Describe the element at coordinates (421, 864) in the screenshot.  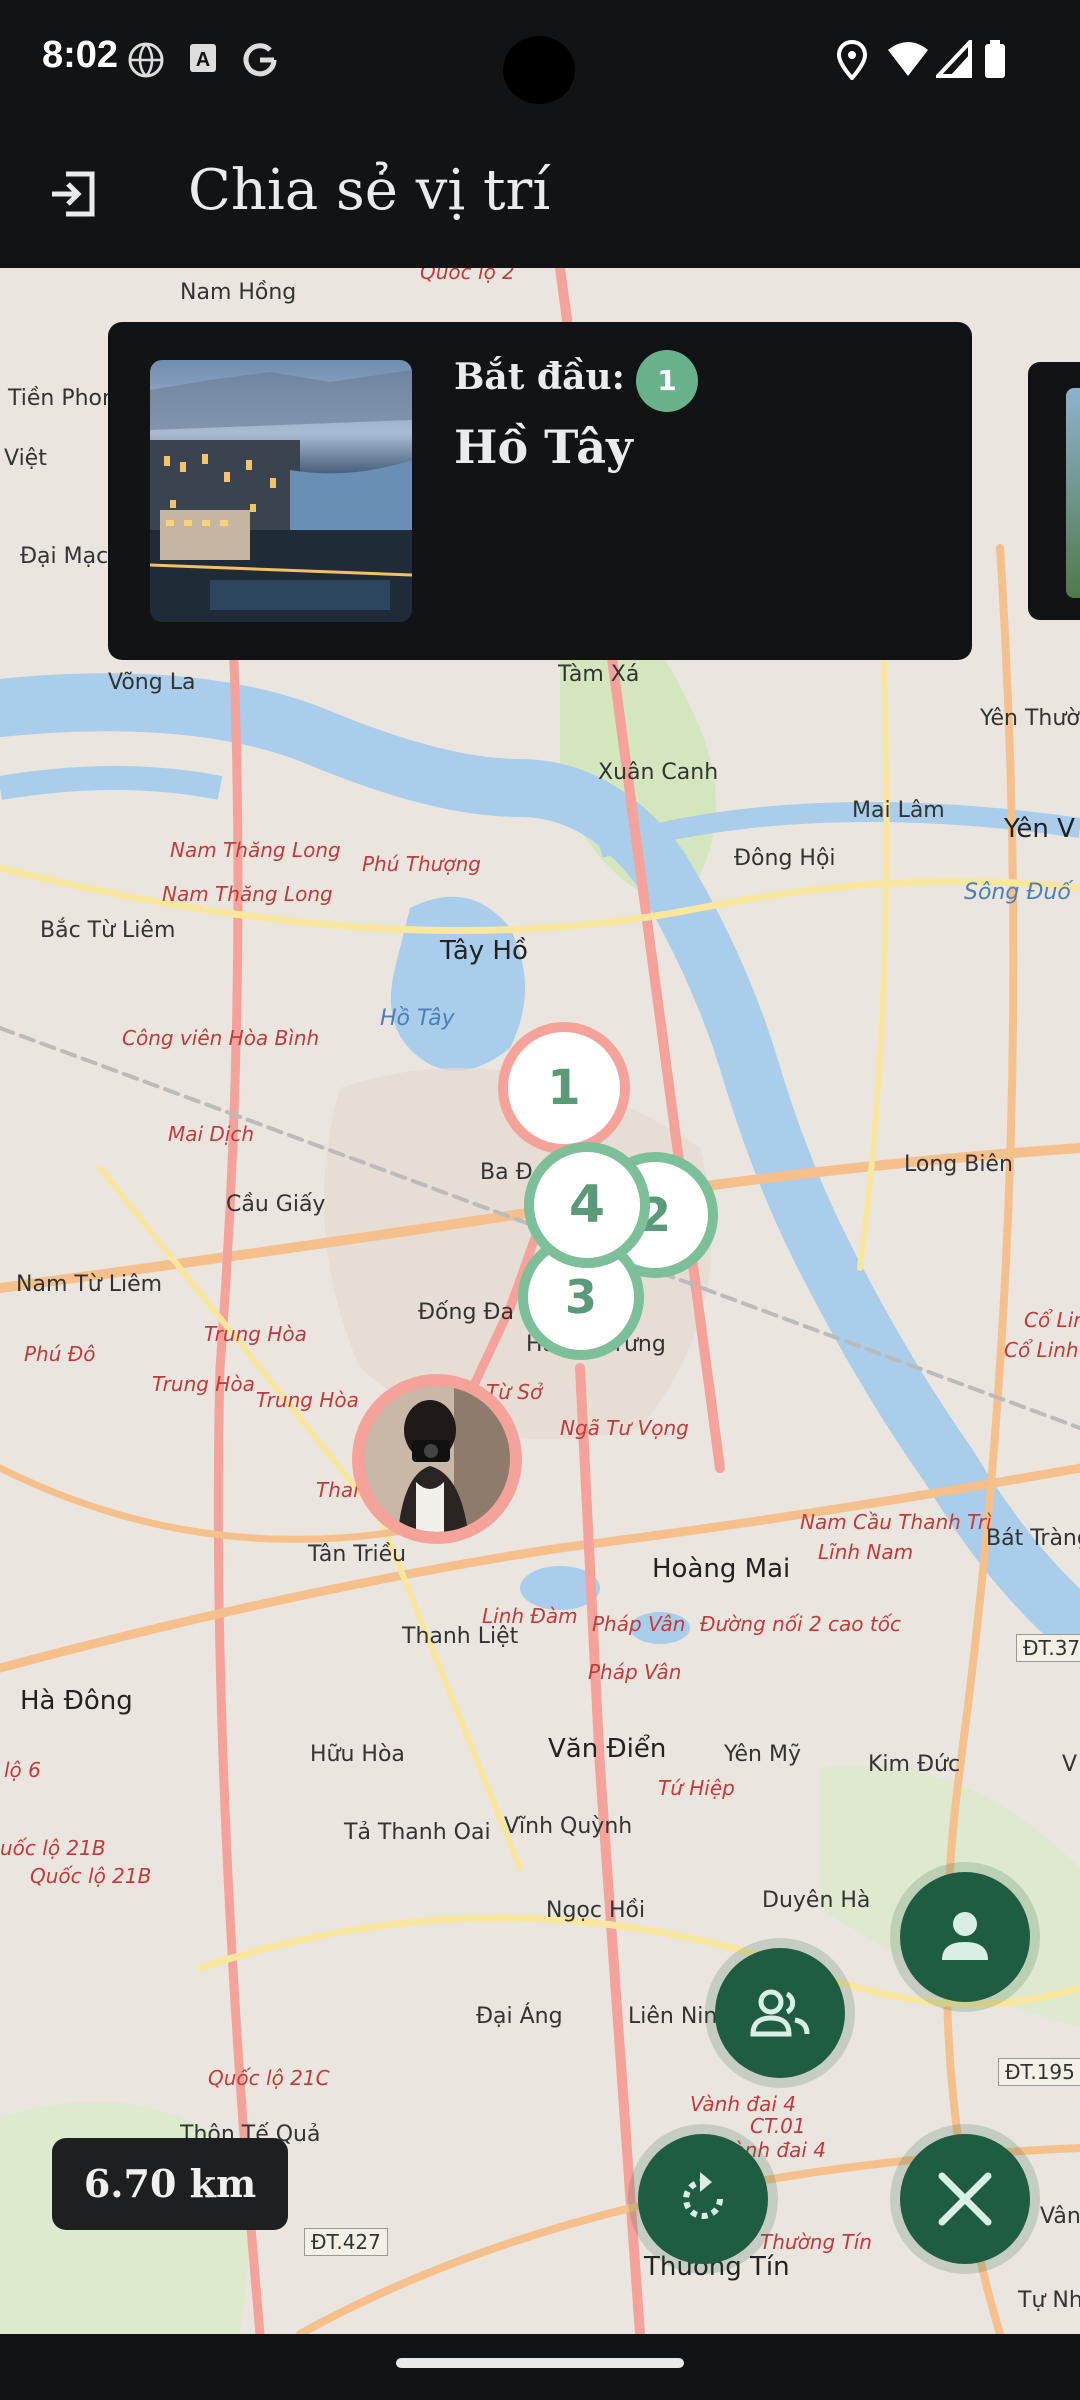
I see `map-label: Phú Thượng` at that location.